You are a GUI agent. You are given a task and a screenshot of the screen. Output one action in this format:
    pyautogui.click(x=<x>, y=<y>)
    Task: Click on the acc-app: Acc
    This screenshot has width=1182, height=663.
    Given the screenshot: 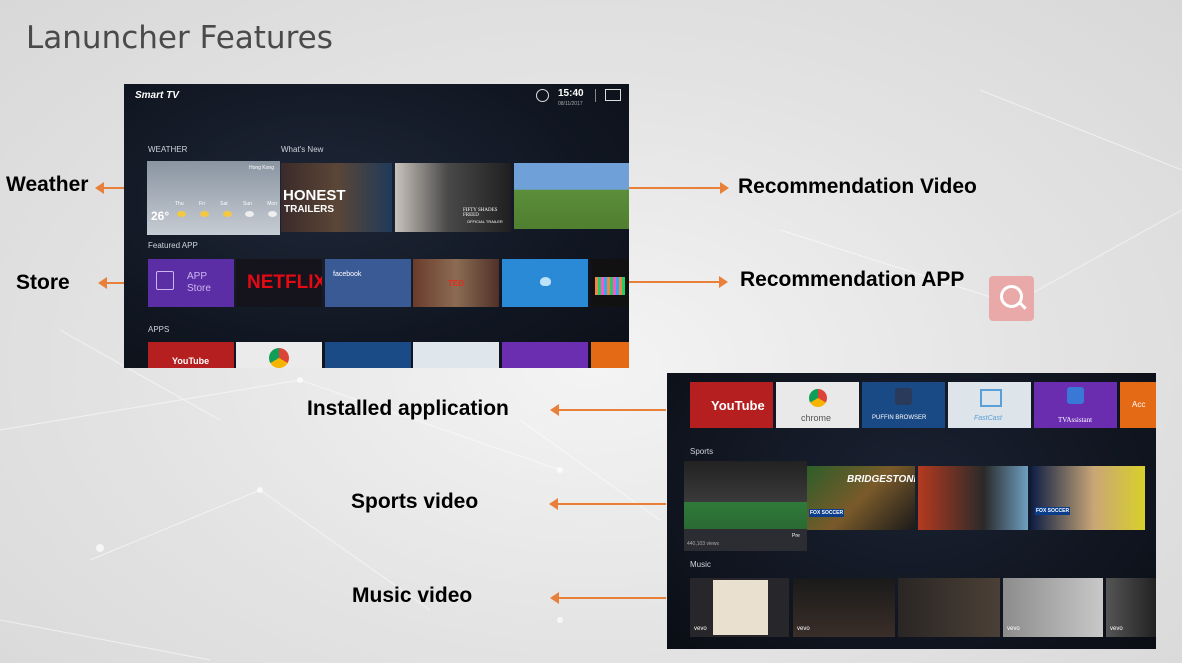 What is the action you would take?
    pyautogui.click(x=1138, y=405)
    